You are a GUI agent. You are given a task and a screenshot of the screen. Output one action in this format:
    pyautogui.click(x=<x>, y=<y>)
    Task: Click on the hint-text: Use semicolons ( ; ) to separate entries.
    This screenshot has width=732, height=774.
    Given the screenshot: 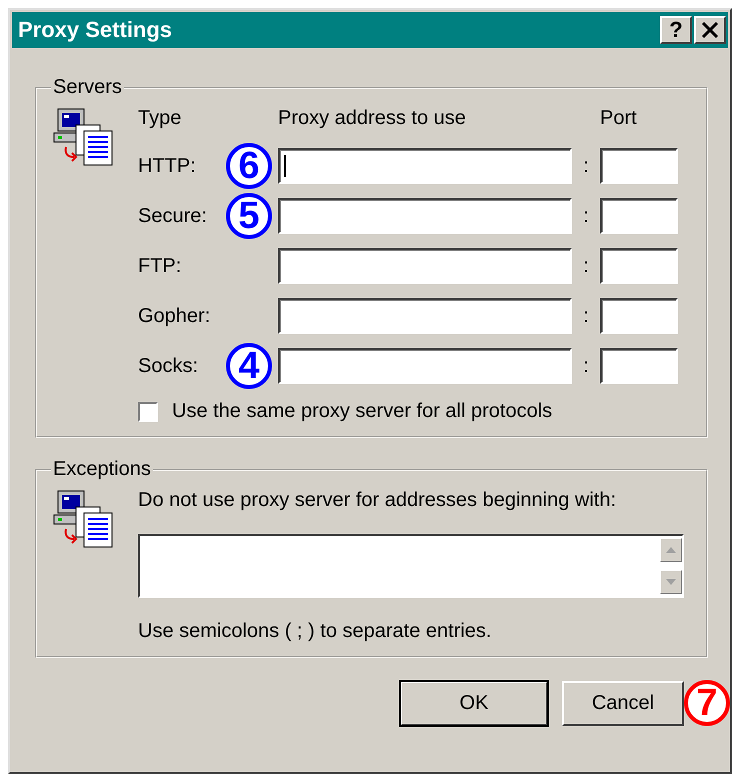 What is the action you would take?
    pyautogui.click(x=315, y=631)
    